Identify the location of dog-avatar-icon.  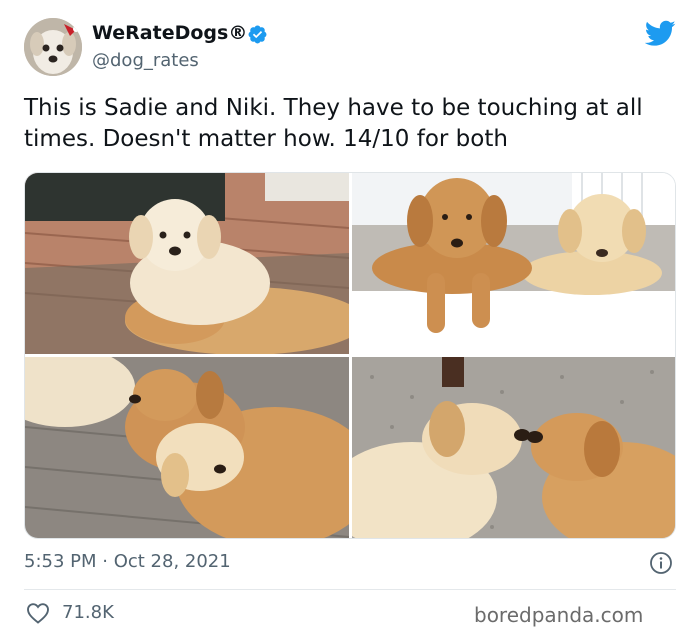
(53, 47).